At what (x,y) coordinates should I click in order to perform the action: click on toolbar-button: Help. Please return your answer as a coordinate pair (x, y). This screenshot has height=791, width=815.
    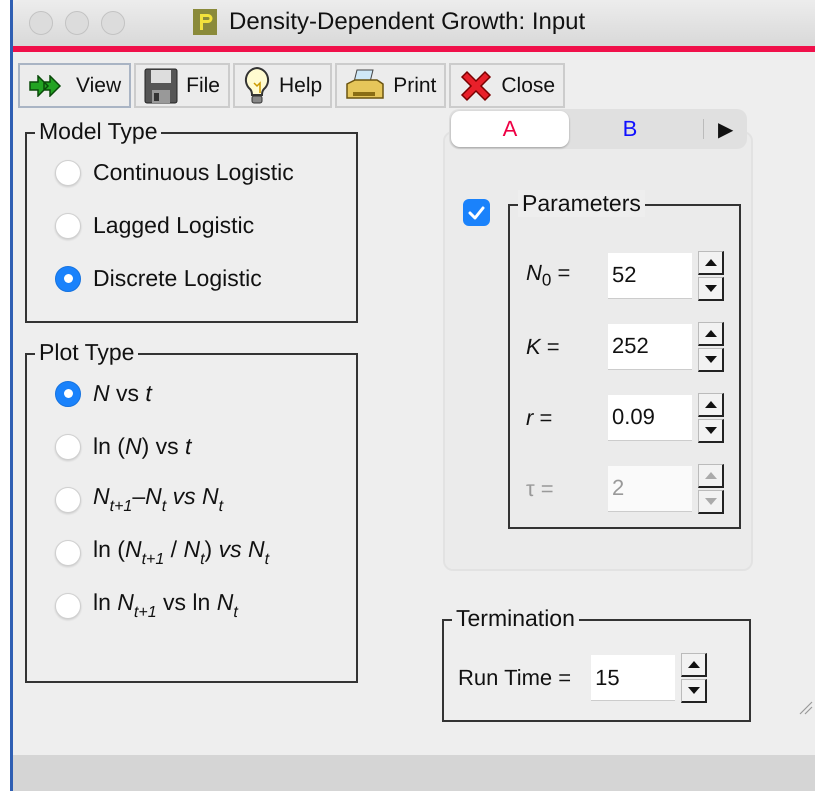
    Looking at the image, I should click on (282, 85).